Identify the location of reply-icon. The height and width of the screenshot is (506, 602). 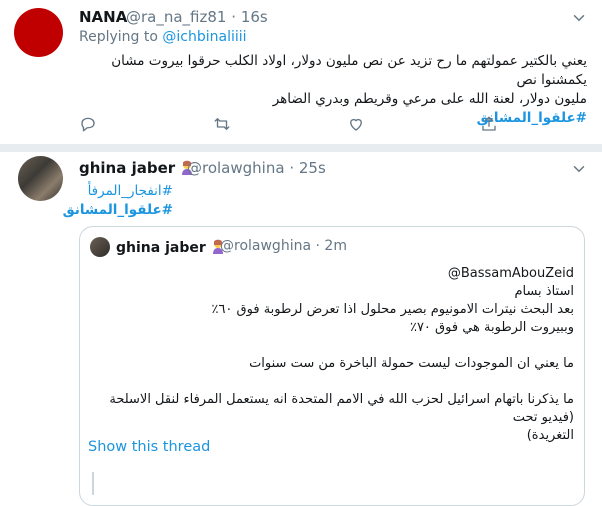
(88, 124).